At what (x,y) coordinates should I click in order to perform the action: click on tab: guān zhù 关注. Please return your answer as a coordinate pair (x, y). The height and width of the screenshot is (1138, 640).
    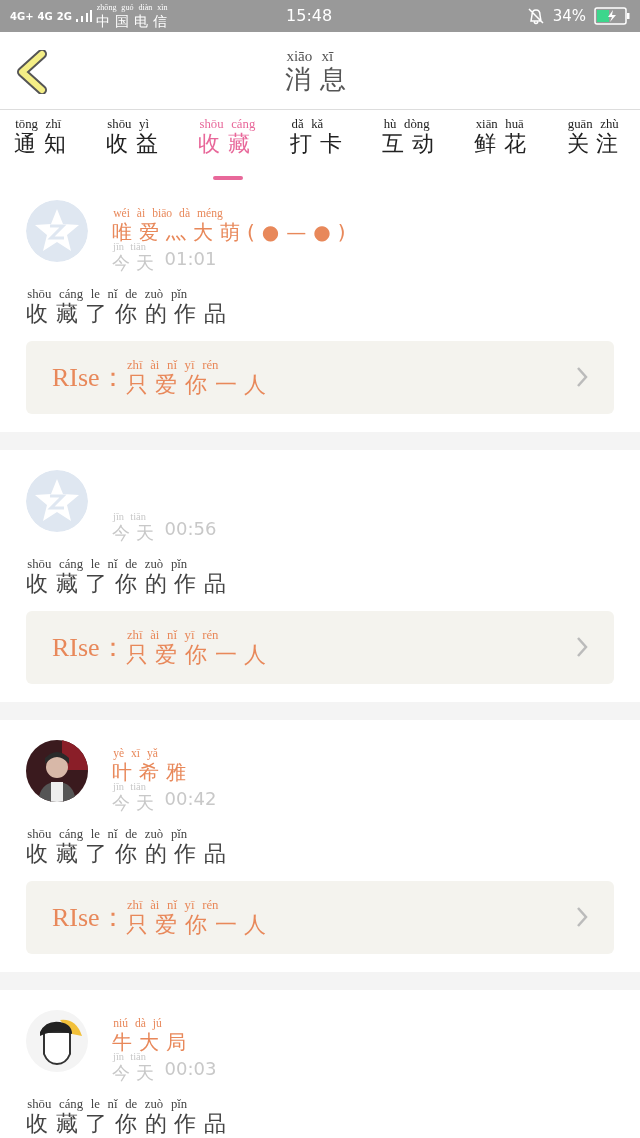
    Looking at the image, I should click on (596, 149).